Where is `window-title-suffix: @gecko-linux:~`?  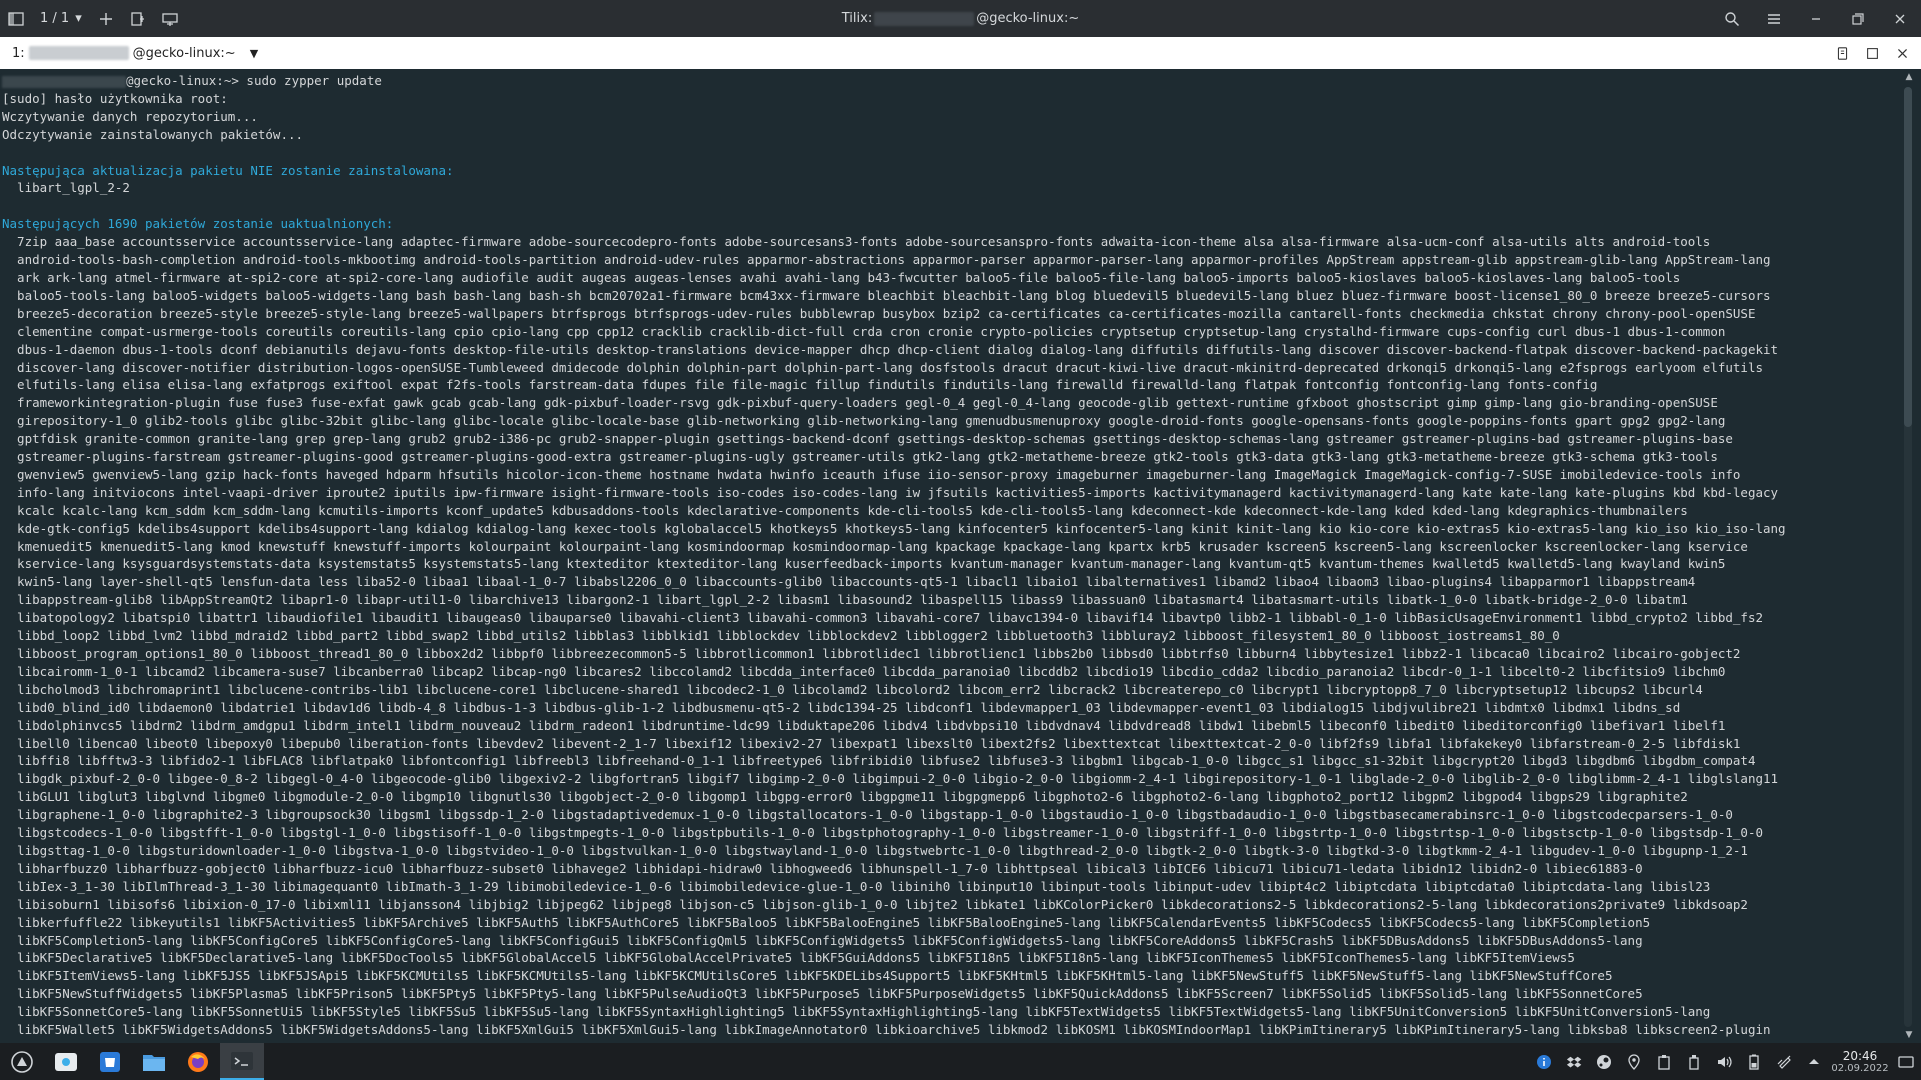
window-title-suffix: @gecko-linux:~ is located at coordinates (1028, 18).